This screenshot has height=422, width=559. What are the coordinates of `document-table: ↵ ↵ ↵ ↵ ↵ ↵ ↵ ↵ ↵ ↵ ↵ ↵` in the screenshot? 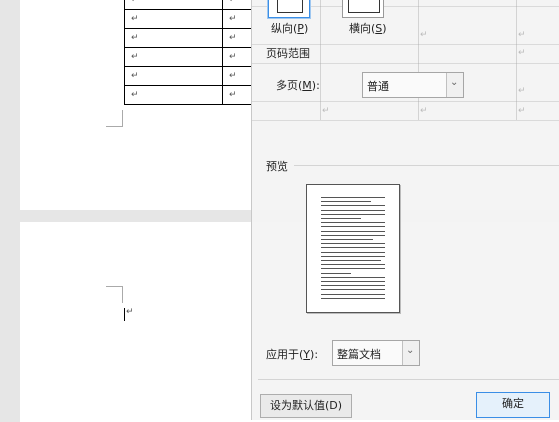 It's located at (188, 52).